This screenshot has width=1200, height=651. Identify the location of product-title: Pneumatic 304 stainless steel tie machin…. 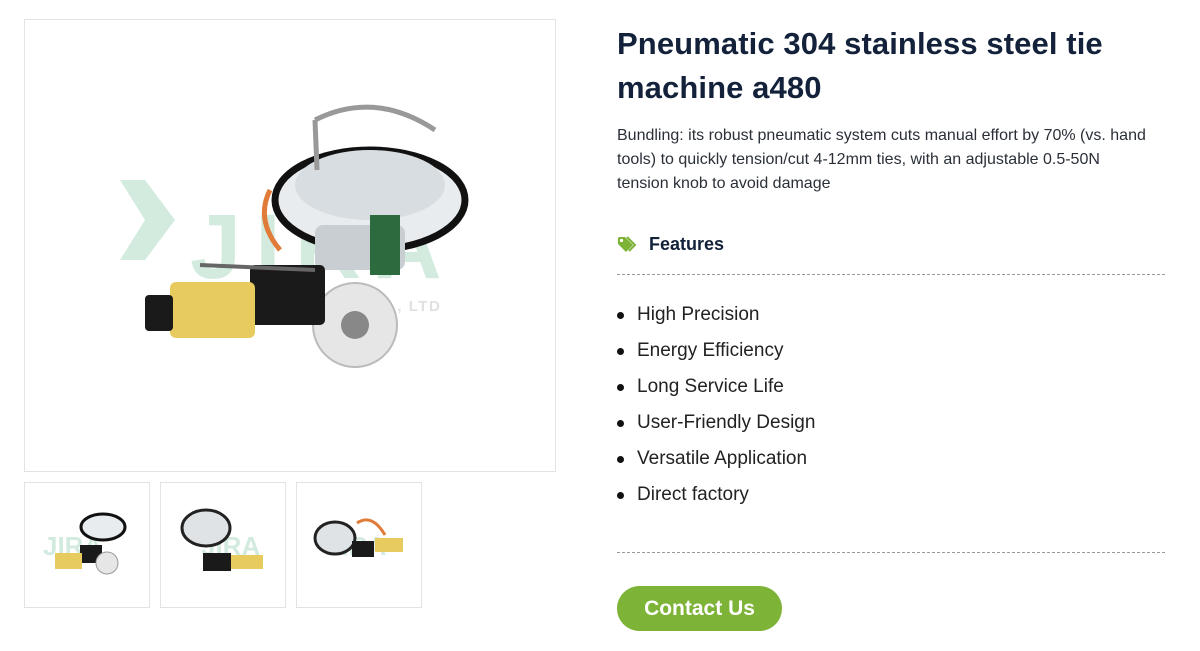
(860, 65).